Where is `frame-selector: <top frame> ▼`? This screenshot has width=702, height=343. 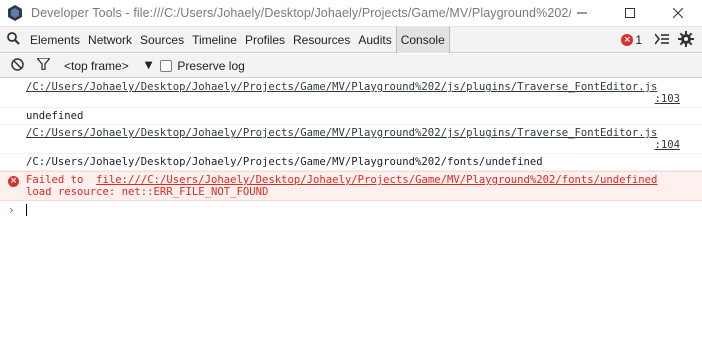 frame-selector: <top frame> ▼ is located at coordinates (108, 66).